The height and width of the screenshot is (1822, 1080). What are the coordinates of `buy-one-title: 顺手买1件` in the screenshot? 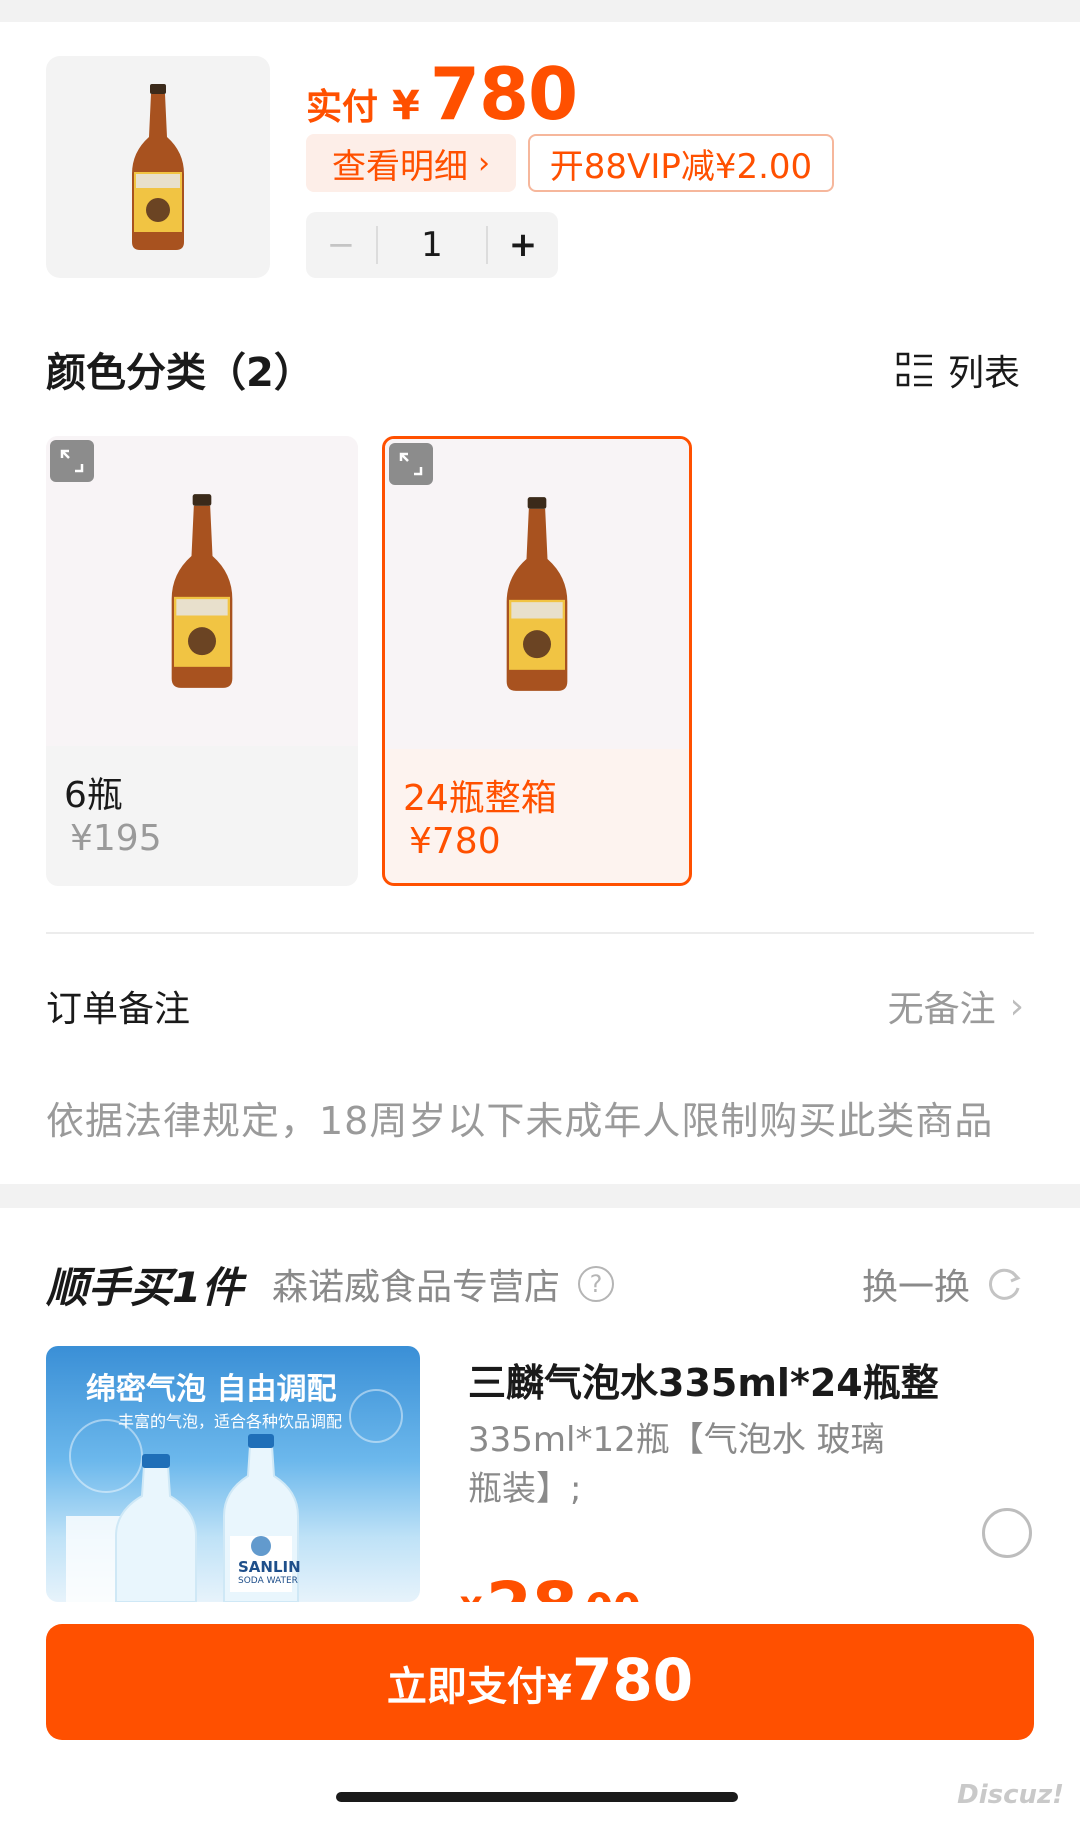 It's located at (145, 1287).